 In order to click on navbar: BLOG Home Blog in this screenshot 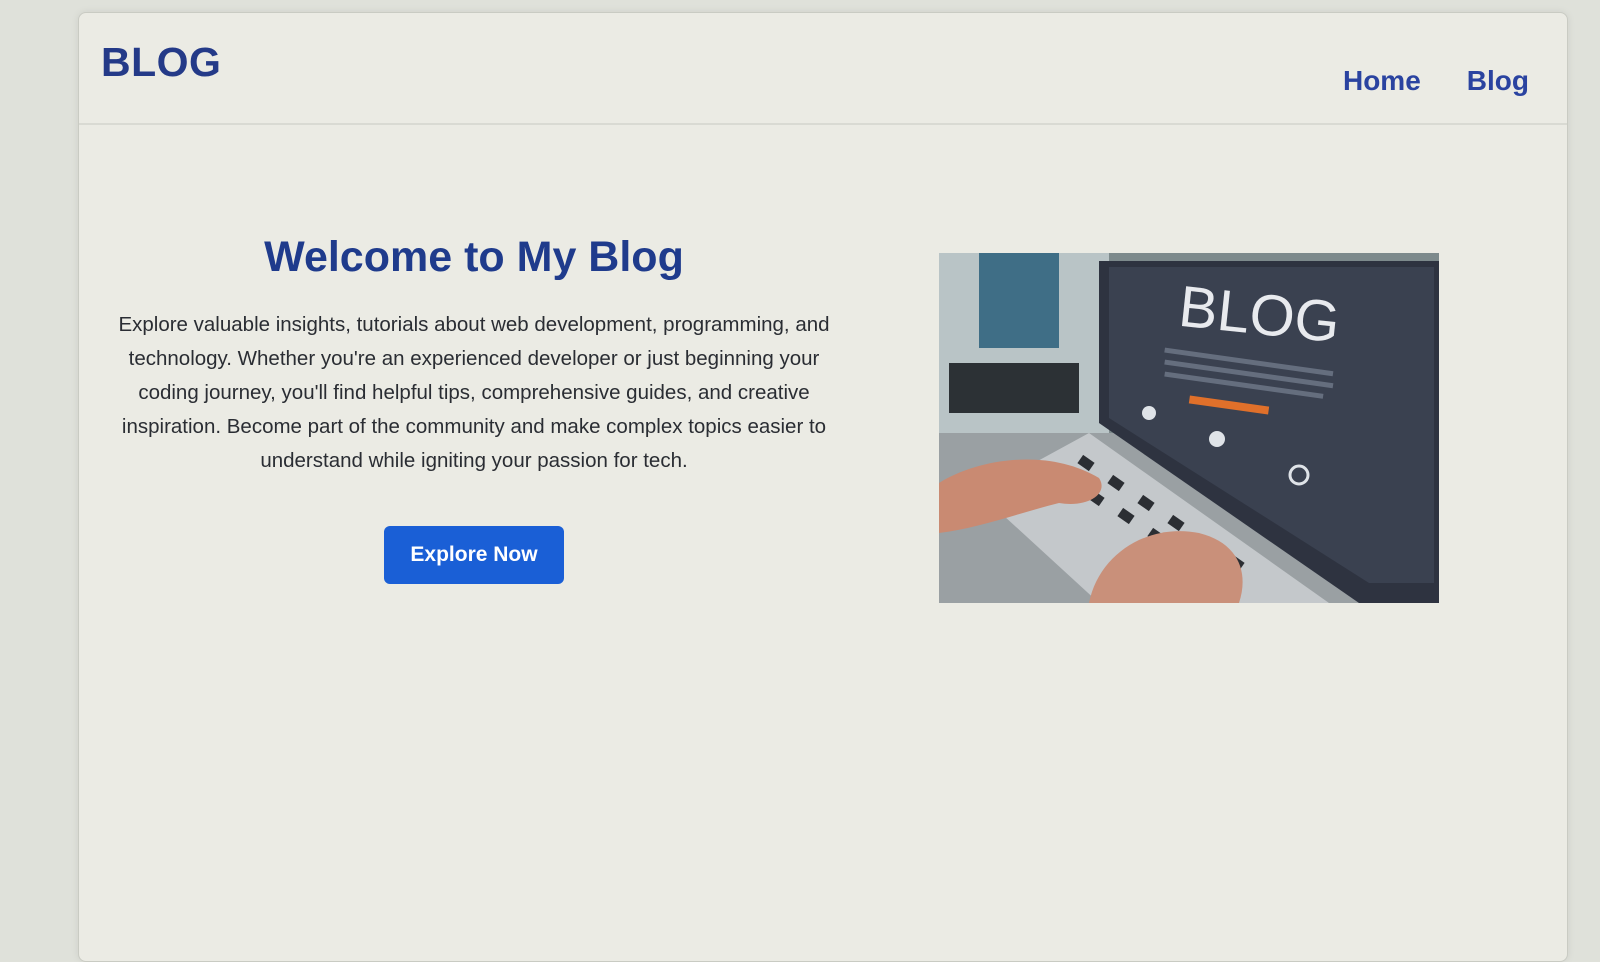, I will do `click(823, 69)`.